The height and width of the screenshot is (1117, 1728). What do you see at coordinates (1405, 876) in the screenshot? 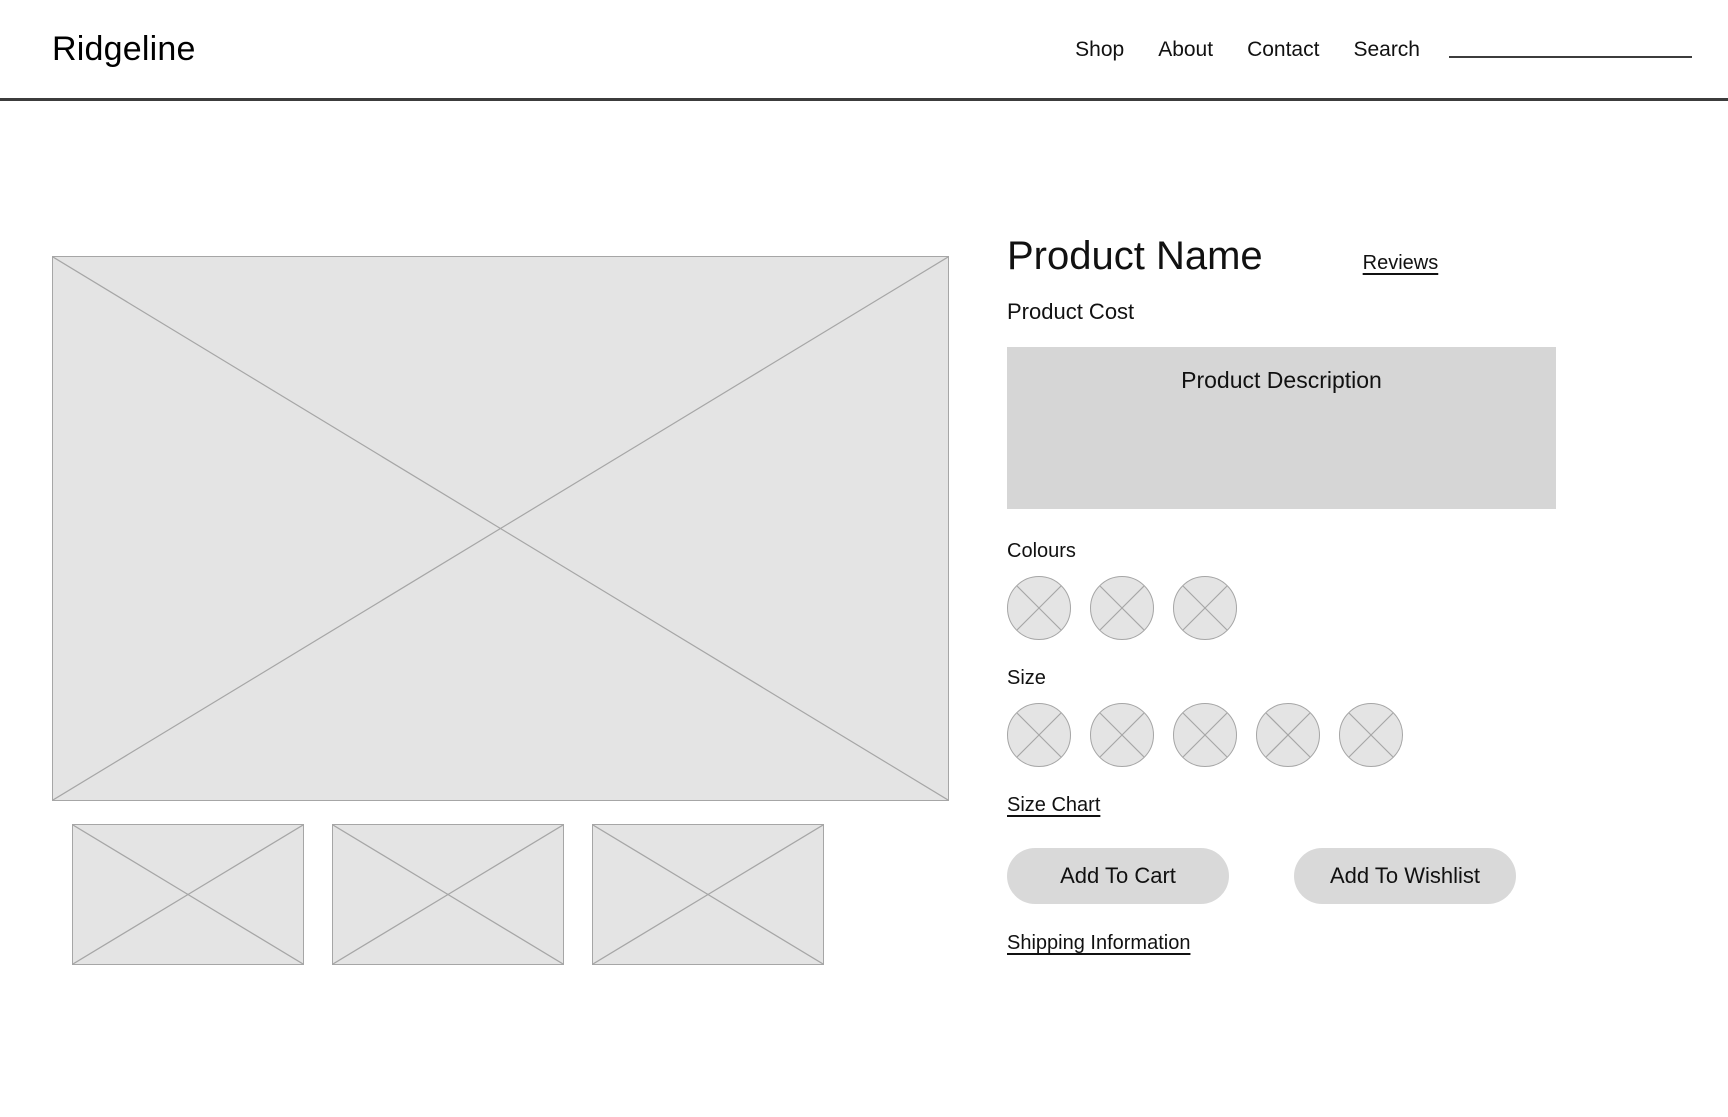
I see `add-to-wishlist-button: Add To Wishlist` at bounding box center [1405, 876].